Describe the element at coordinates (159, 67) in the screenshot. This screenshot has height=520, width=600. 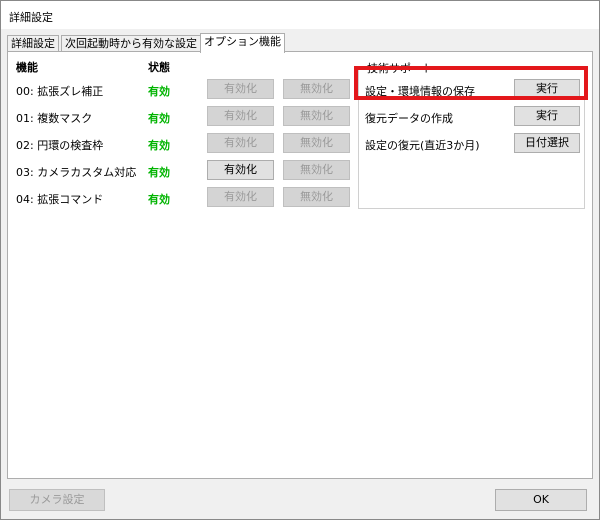
I see `status-column-header: 状態` at that location.